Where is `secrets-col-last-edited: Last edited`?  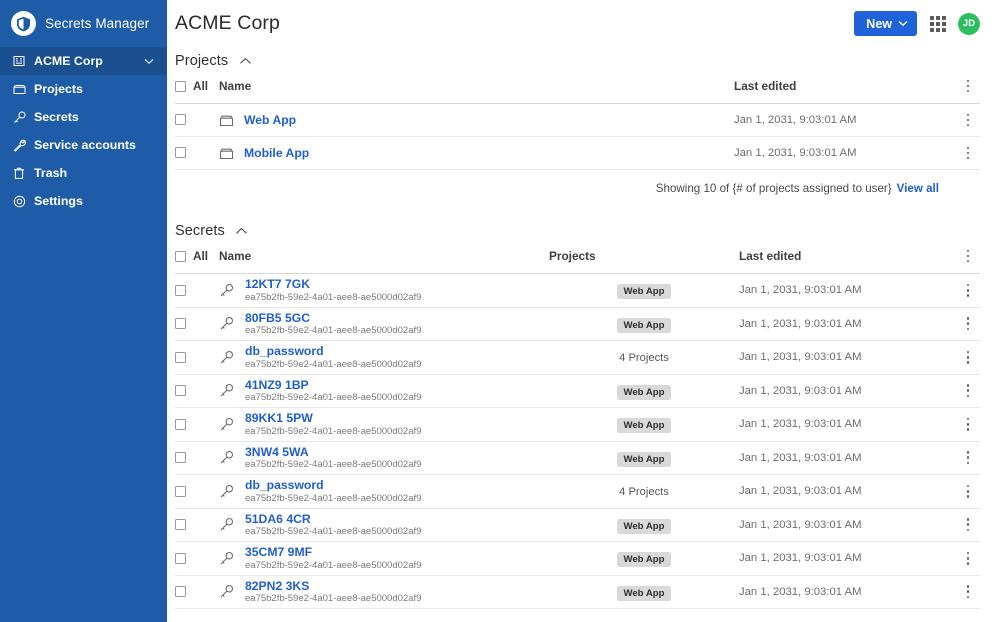
secrets-col-last-edited: Last edited is located at coordinates (841, 260).